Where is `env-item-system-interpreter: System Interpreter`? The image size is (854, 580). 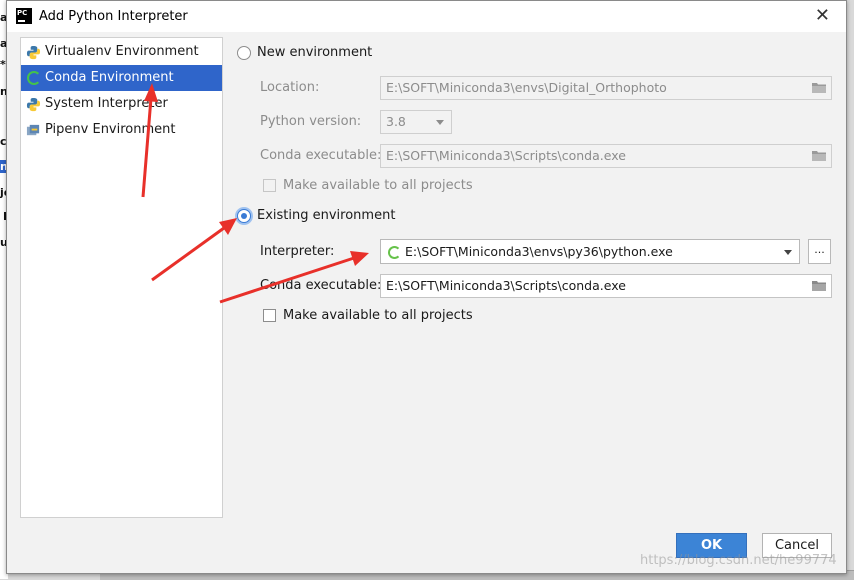 env-item-system-interpreter: System Interpreter is located at coordinates (121, 104).